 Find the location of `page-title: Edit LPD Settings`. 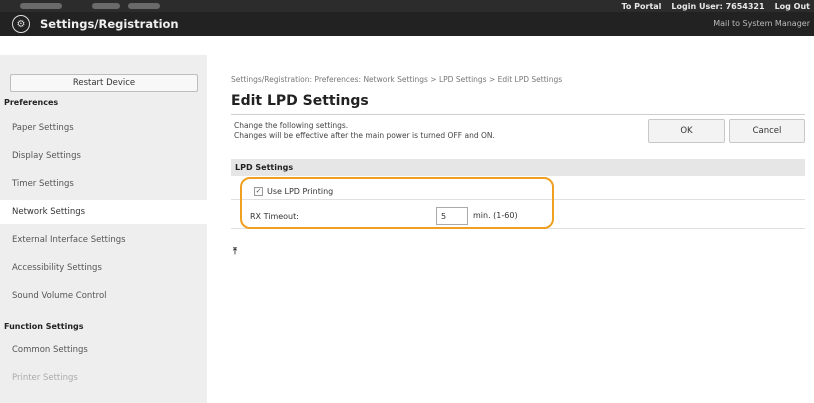

page-title: Edit LPD Settings is located at coordinates (300, 101).